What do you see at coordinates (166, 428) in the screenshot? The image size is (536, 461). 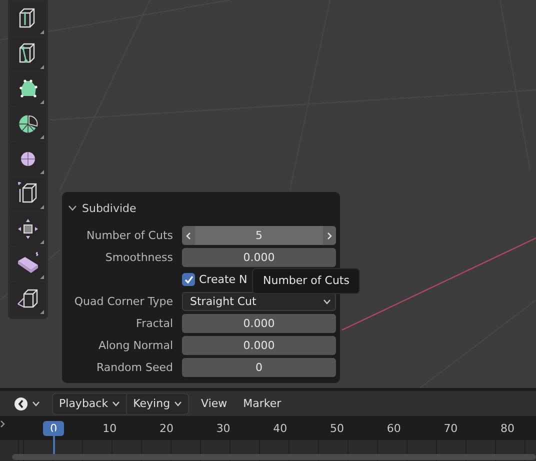 I see `frame-number: 20` at bounding box center [166, 428].